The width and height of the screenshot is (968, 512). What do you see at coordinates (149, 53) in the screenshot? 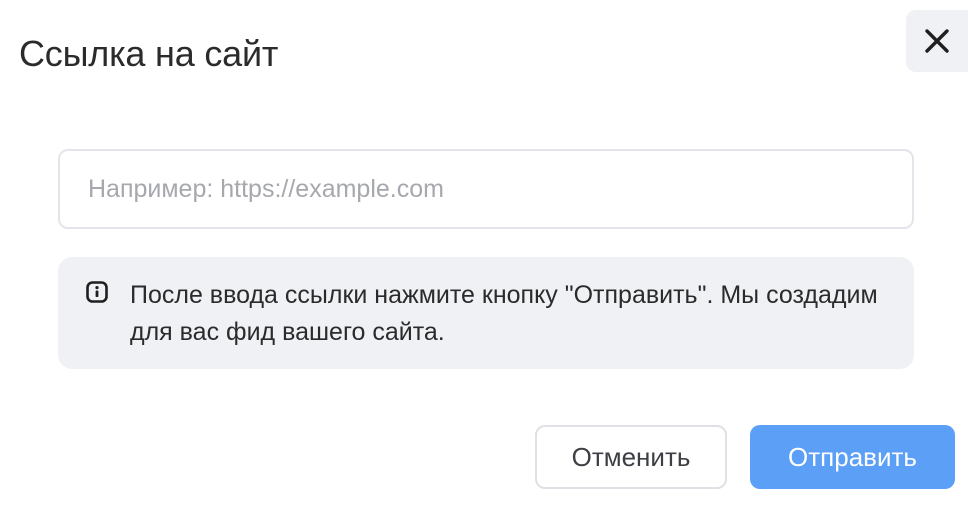
I see `dialog-title: Ссылка на сайт` at bounding box center [149, 53].